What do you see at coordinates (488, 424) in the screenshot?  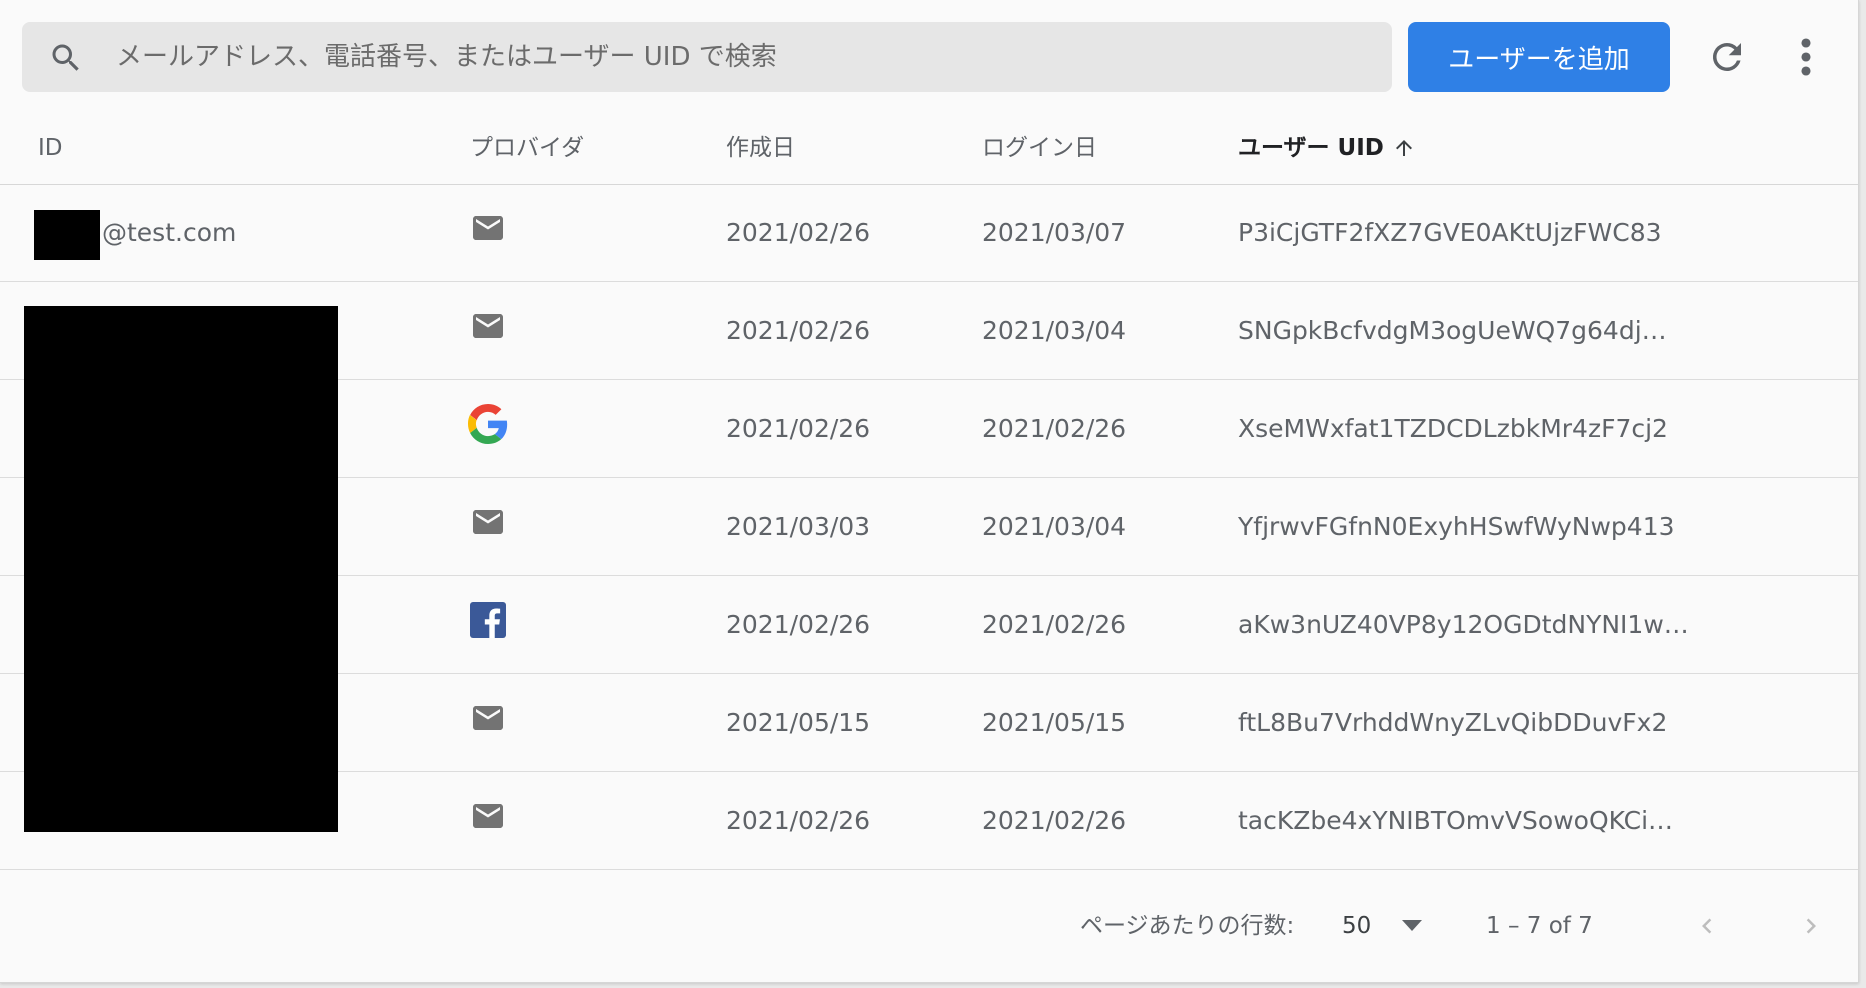 I see `google-icon` at bounding box center [488, 424].